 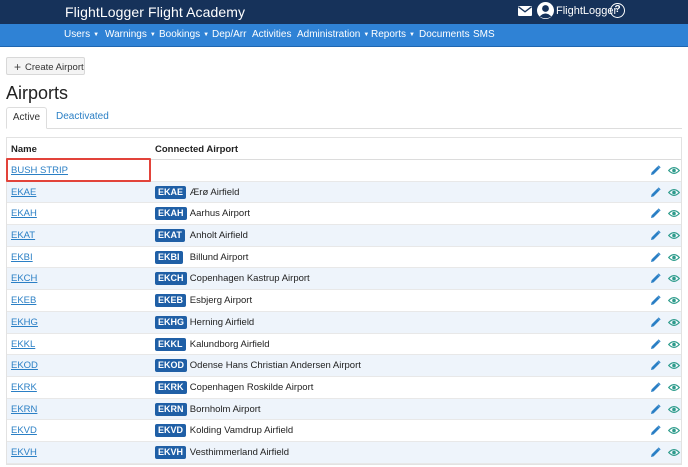 What do you see at coordinates (393, 34) in the screenshot?
I see `nav-reports: Reports ▼` at bounding box center [393, 34].